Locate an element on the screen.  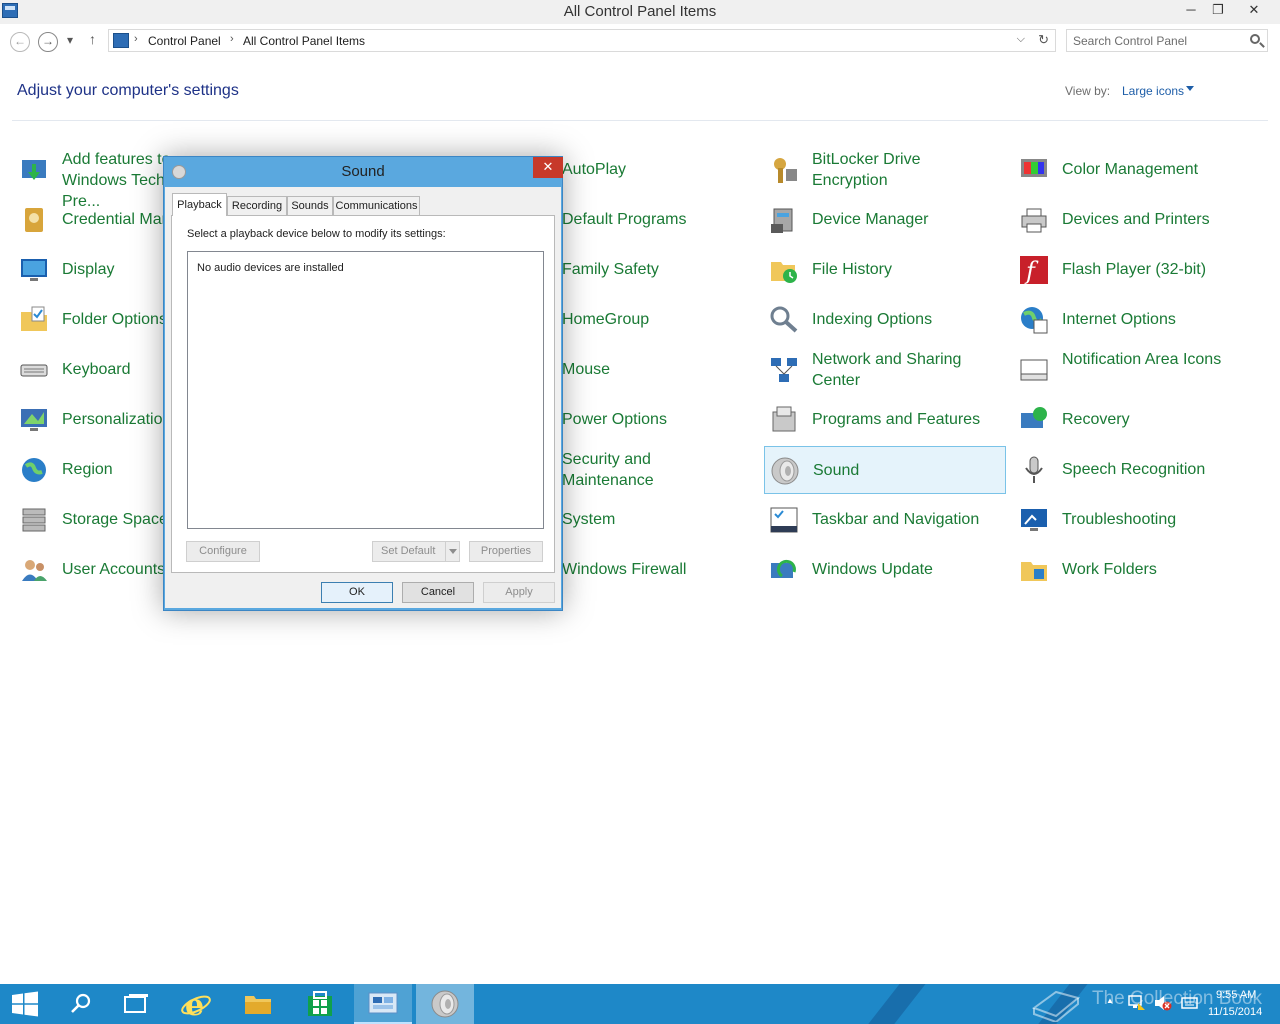
set-default-label: Set Default is located at coordinates (408, 551).